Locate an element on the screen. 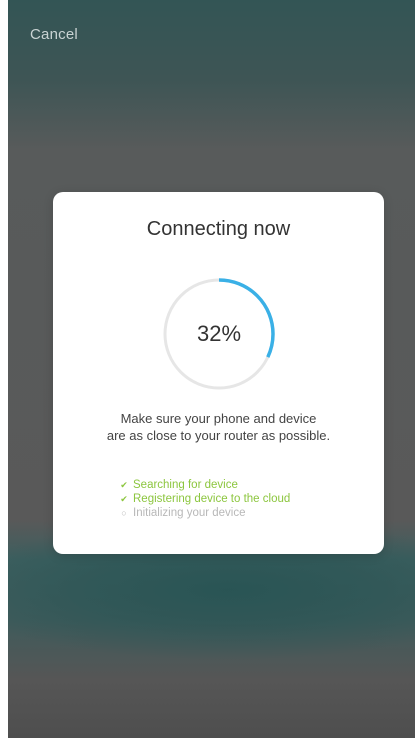 This screenshot has height=738, width=415. step-label: Registering device to the cloud is located at coordinates (212, 499).